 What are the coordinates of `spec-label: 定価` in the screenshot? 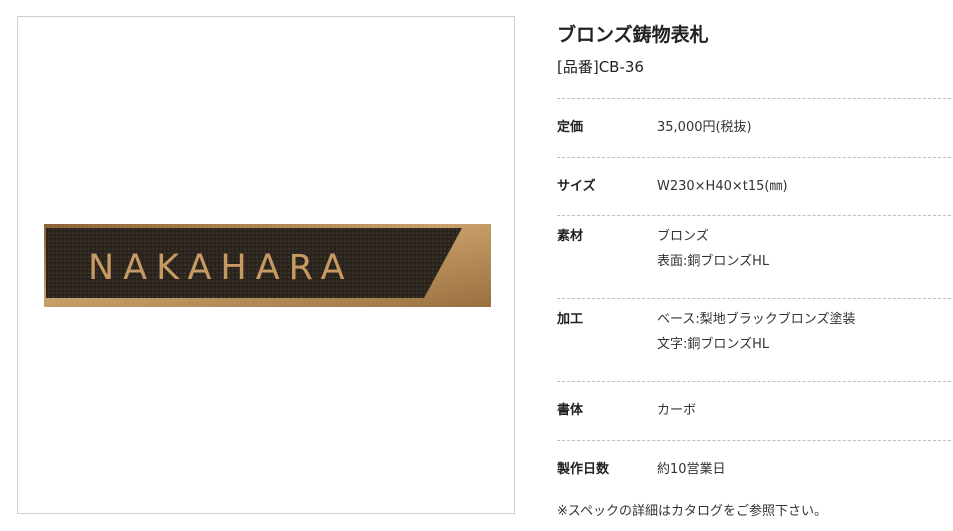 It's located at (570, 128).